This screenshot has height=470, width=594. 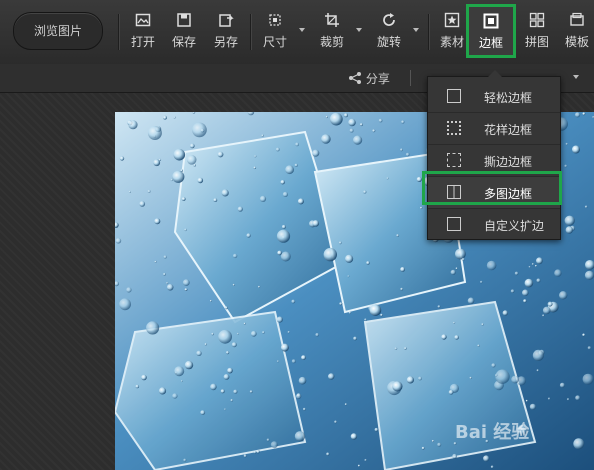 I want to click on menu-item-custom-expand: 自定义扩边, so click(x=494, y=224).